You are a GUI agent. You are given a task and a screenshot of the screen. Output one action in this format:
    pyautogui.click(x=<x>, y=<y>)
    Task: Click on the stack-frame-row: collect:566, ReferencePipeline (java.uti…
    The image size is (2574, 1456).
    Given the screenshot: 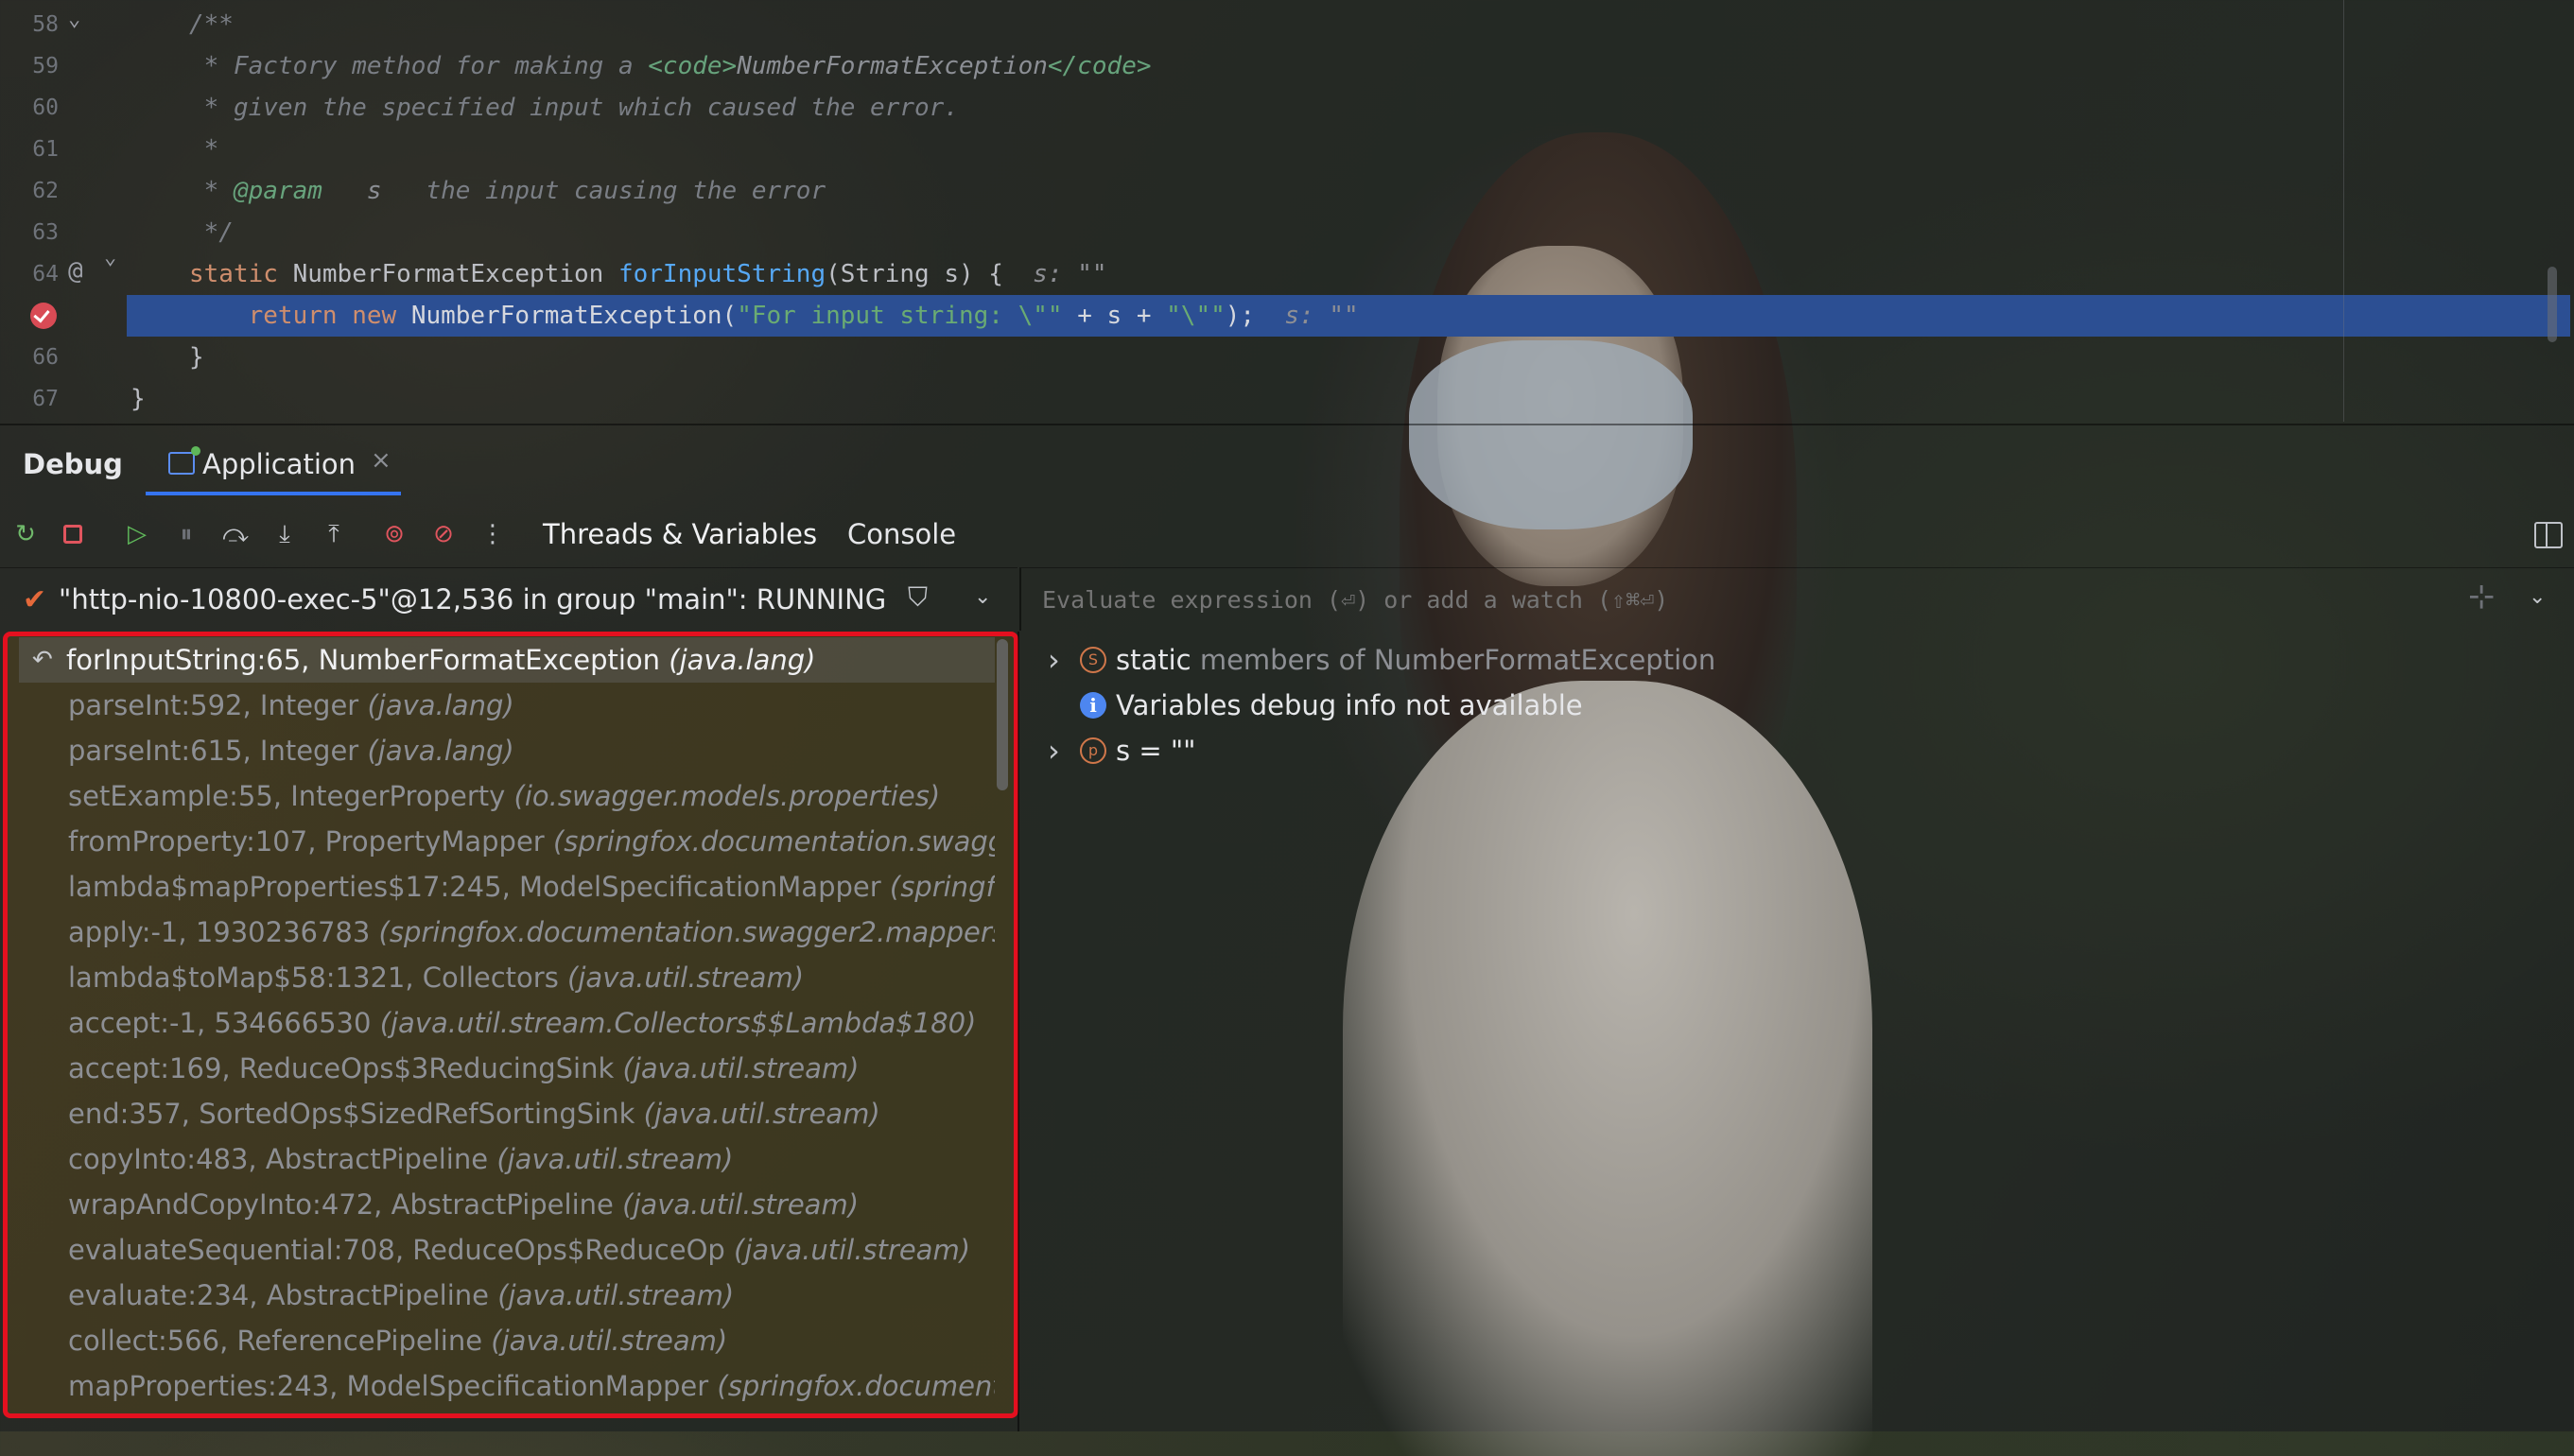 What is the action you would take?
    pyautogui.click(x=508, y=1340)
    